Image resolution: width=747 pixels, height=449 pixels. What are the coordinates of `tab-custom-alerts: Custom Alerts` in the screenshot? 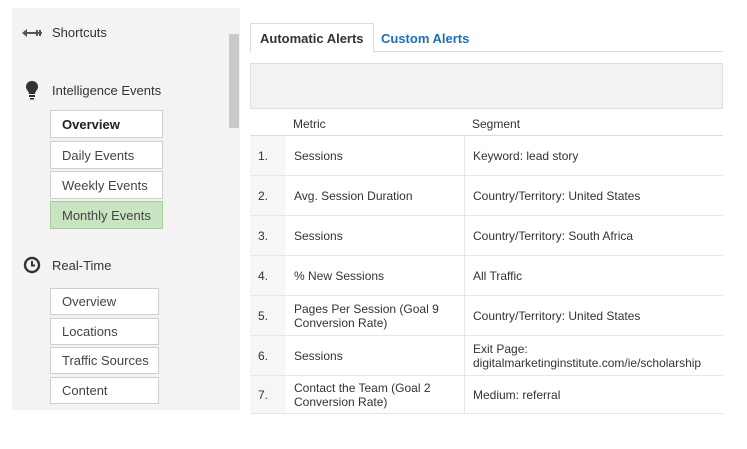 It's located at (425, 38).